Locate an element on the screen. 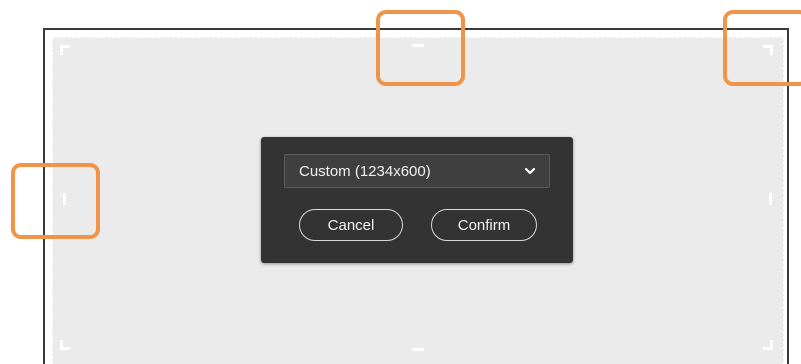 The height and width of the screenshot is (364, 801). highlight-left-handle is located at coordinates (55, 201).